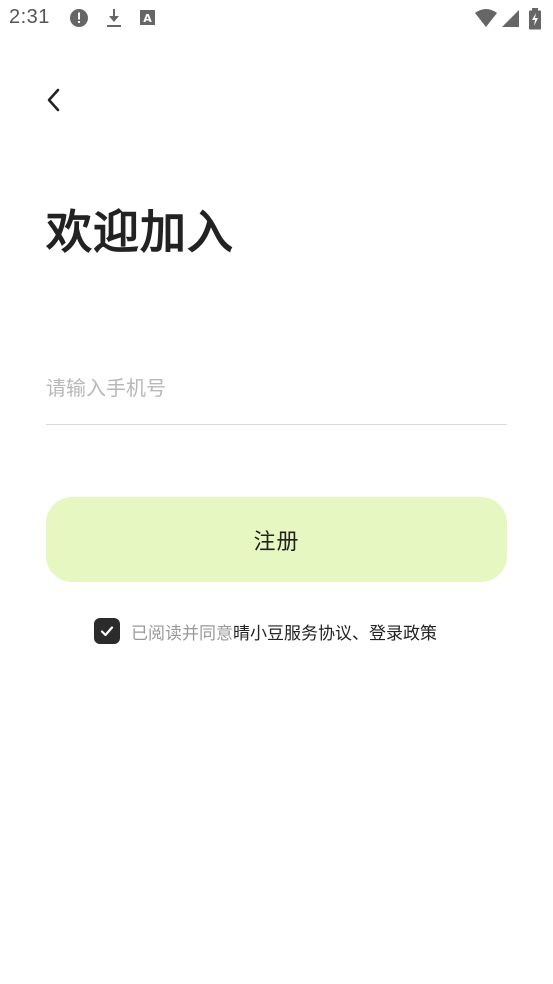  Describe the element at coordinates (486, 18) in the screenshot. I see `wifi-icon` at that location.